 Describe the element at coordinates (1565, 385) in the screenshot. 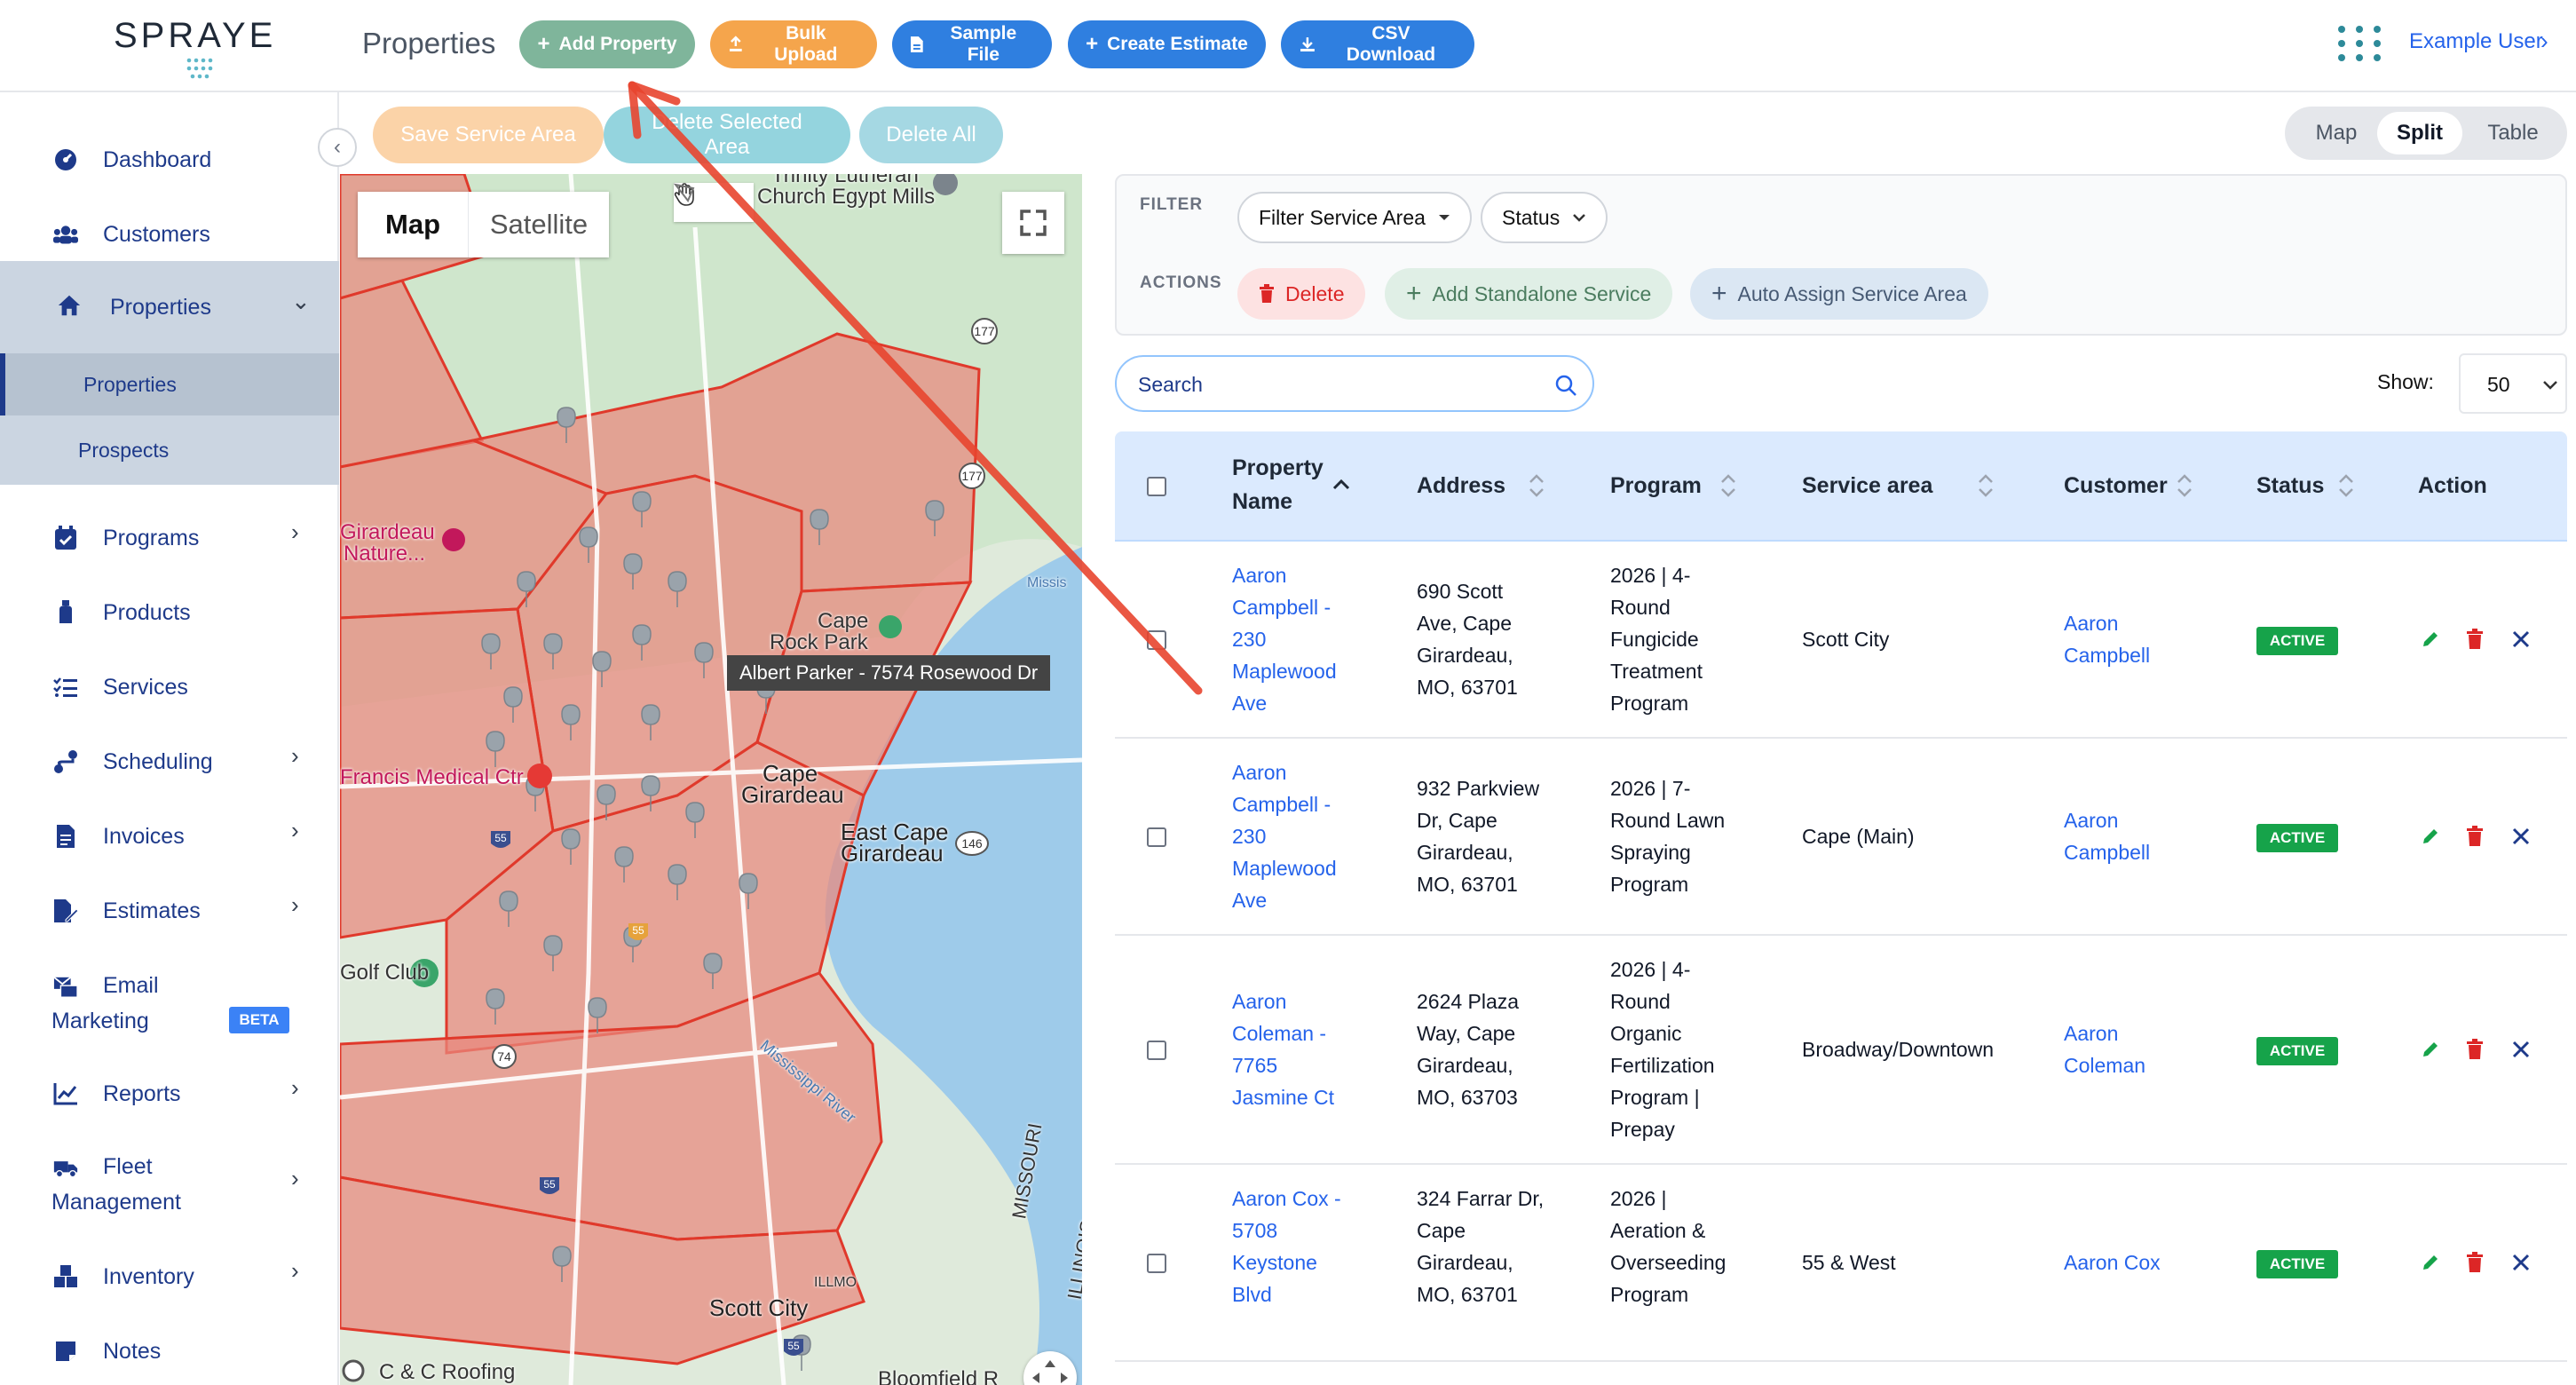

I see `search-icon` at that location.